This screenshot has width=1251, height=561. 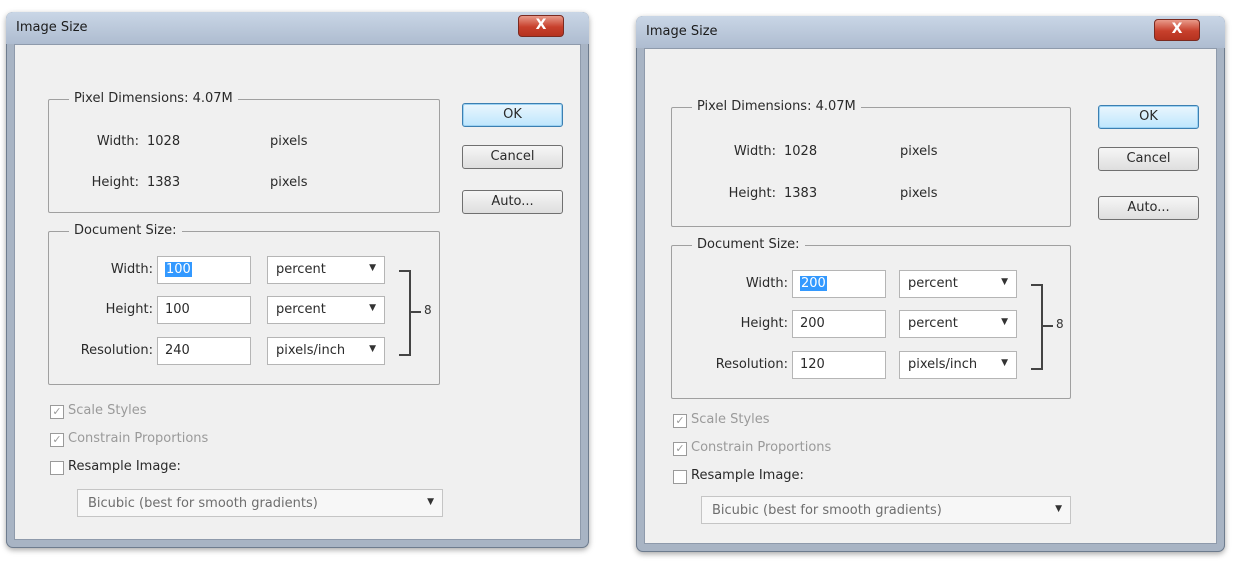 What do you see at coordinates (812, 364) in the screenshot?
I see `resolution-value: 120` at bounding box center [812, 364].